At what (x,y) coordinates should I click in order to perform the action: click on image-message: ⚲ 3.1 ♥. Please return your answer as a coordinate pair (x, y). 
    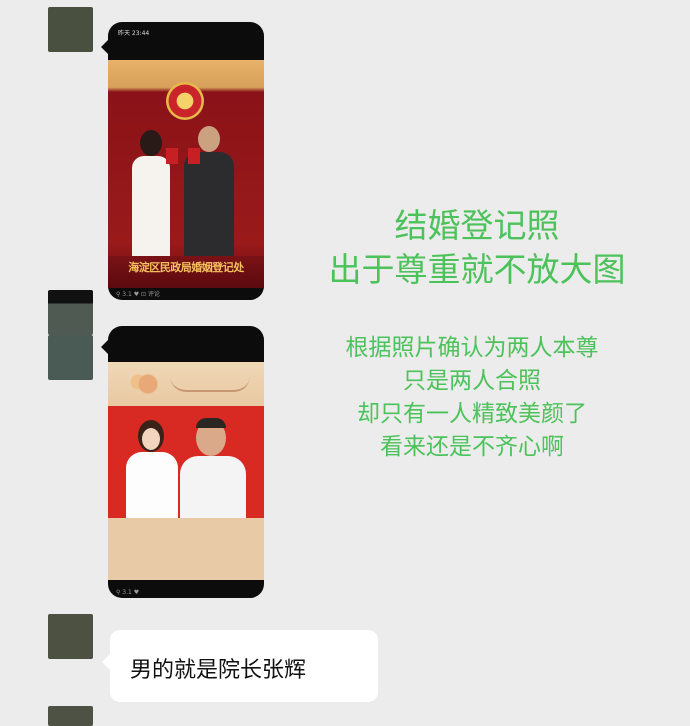
    Looking at the image, I should click on (186, 462).